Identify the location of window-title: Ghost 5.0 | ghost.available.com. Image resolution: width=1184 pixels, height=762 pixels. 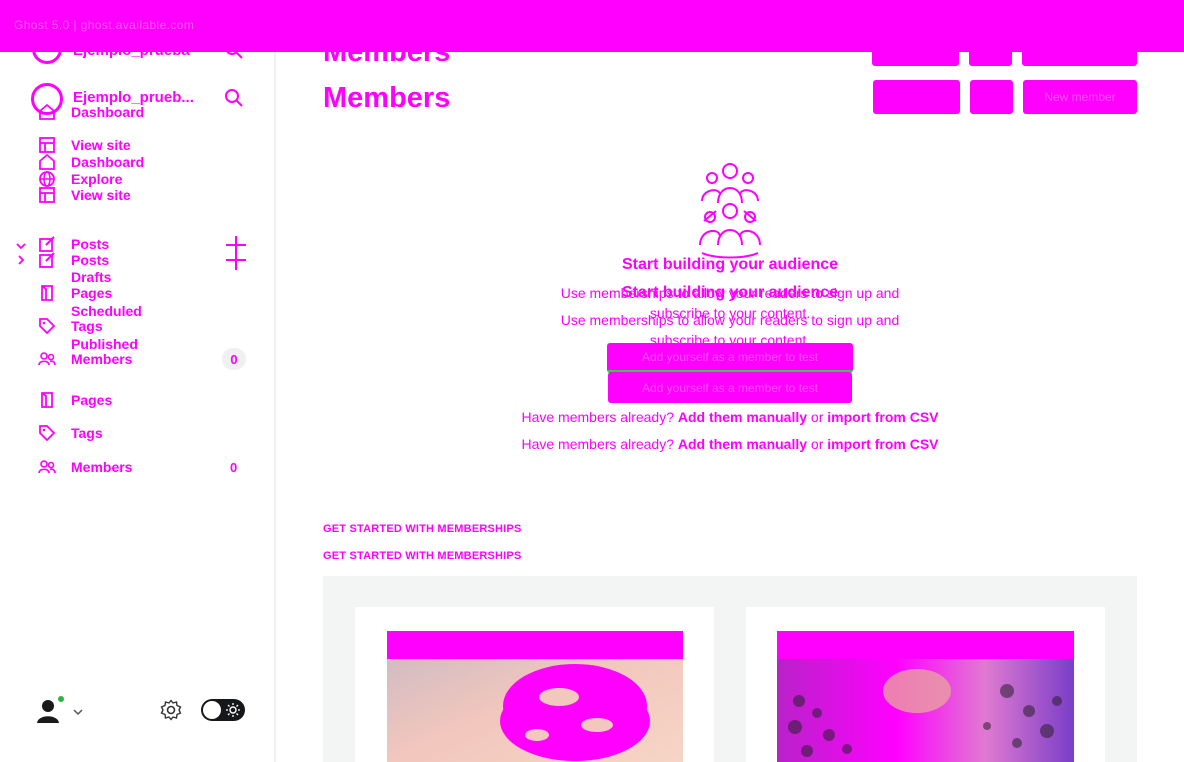
(104, 25).